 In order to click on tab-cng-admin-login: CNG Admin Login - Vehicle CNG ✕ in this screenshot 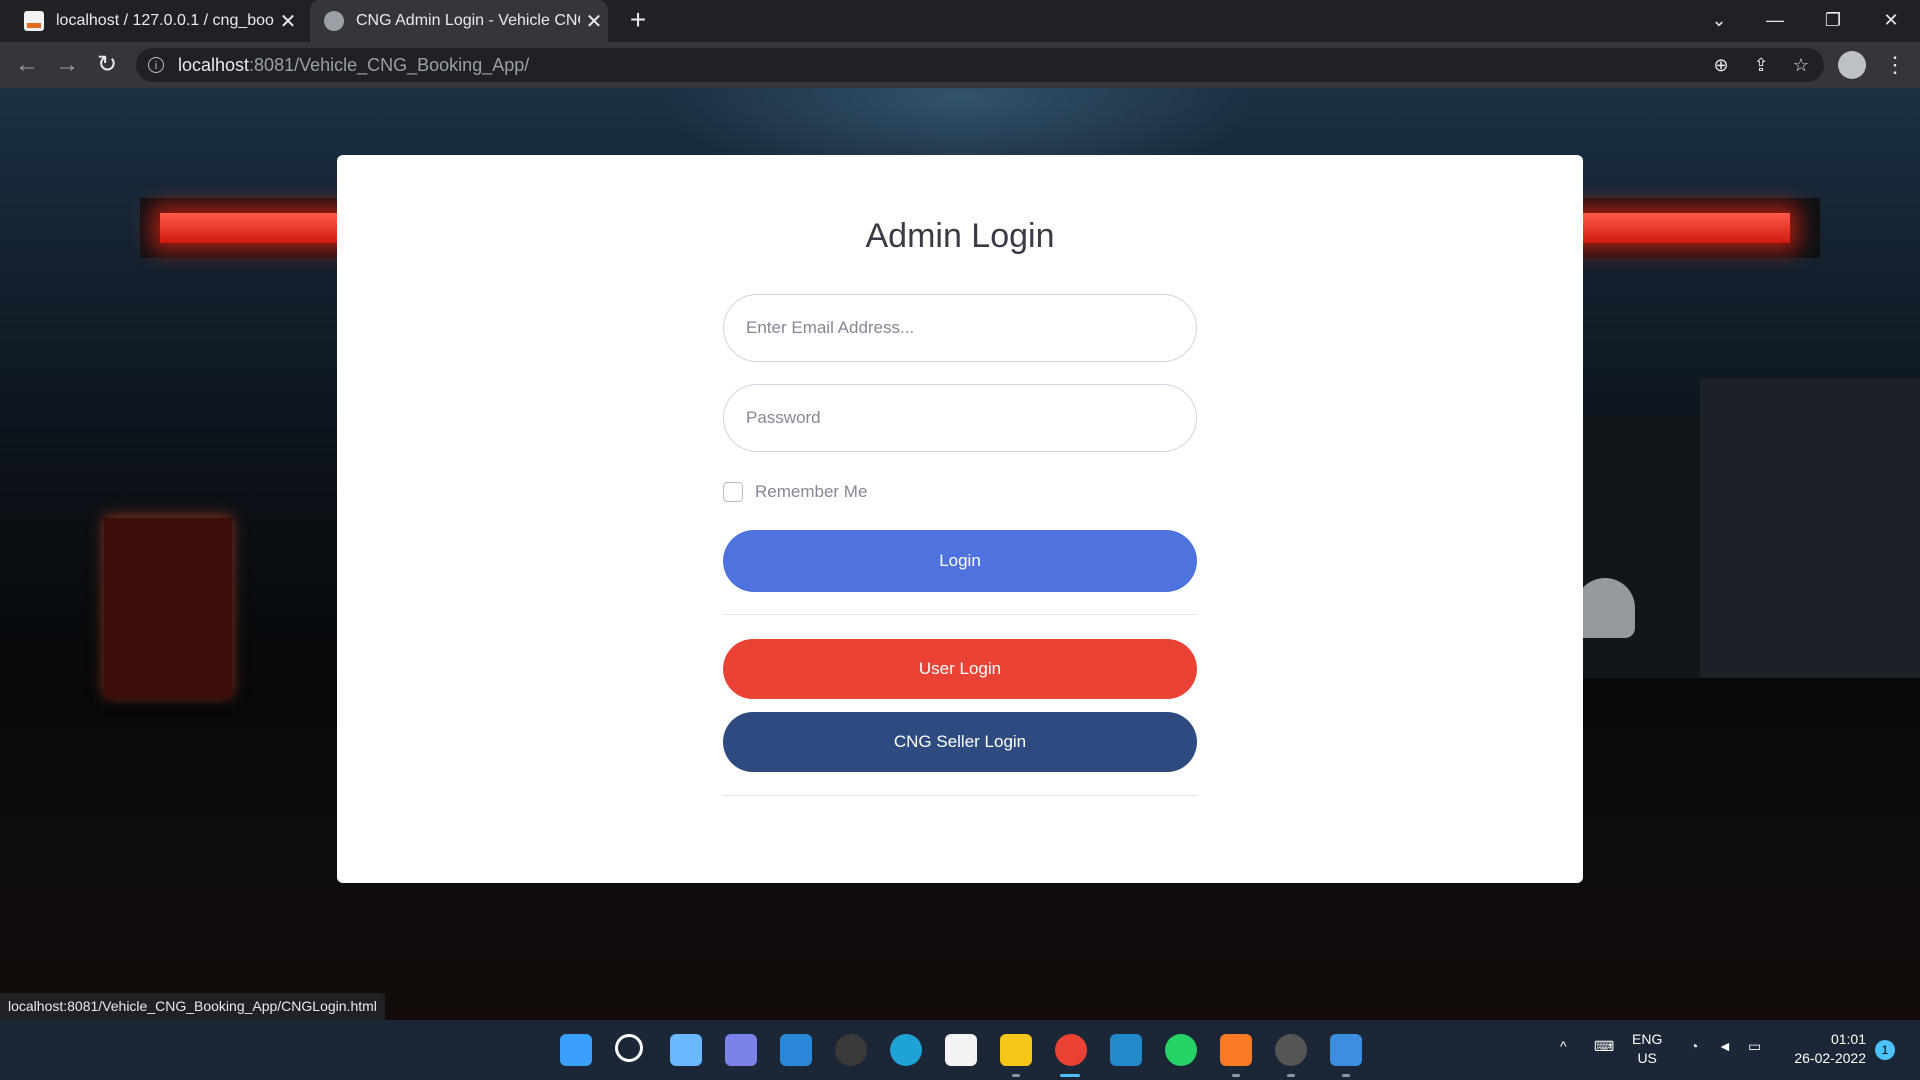, I will do `click(459, 21)`.